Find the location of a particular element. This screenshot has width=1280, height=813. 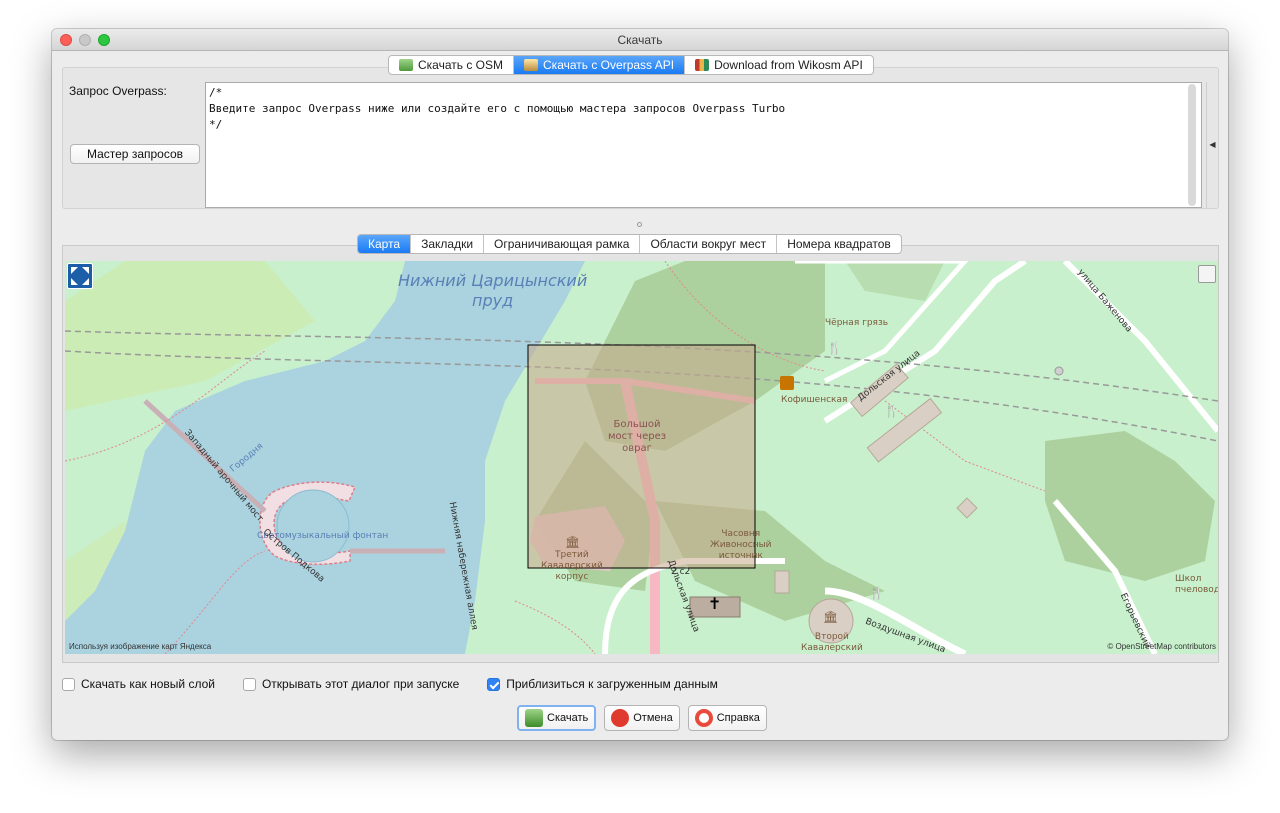

option-open-on-startup: Открывать этот диалог при запуске is located at coordinates (351, 684).